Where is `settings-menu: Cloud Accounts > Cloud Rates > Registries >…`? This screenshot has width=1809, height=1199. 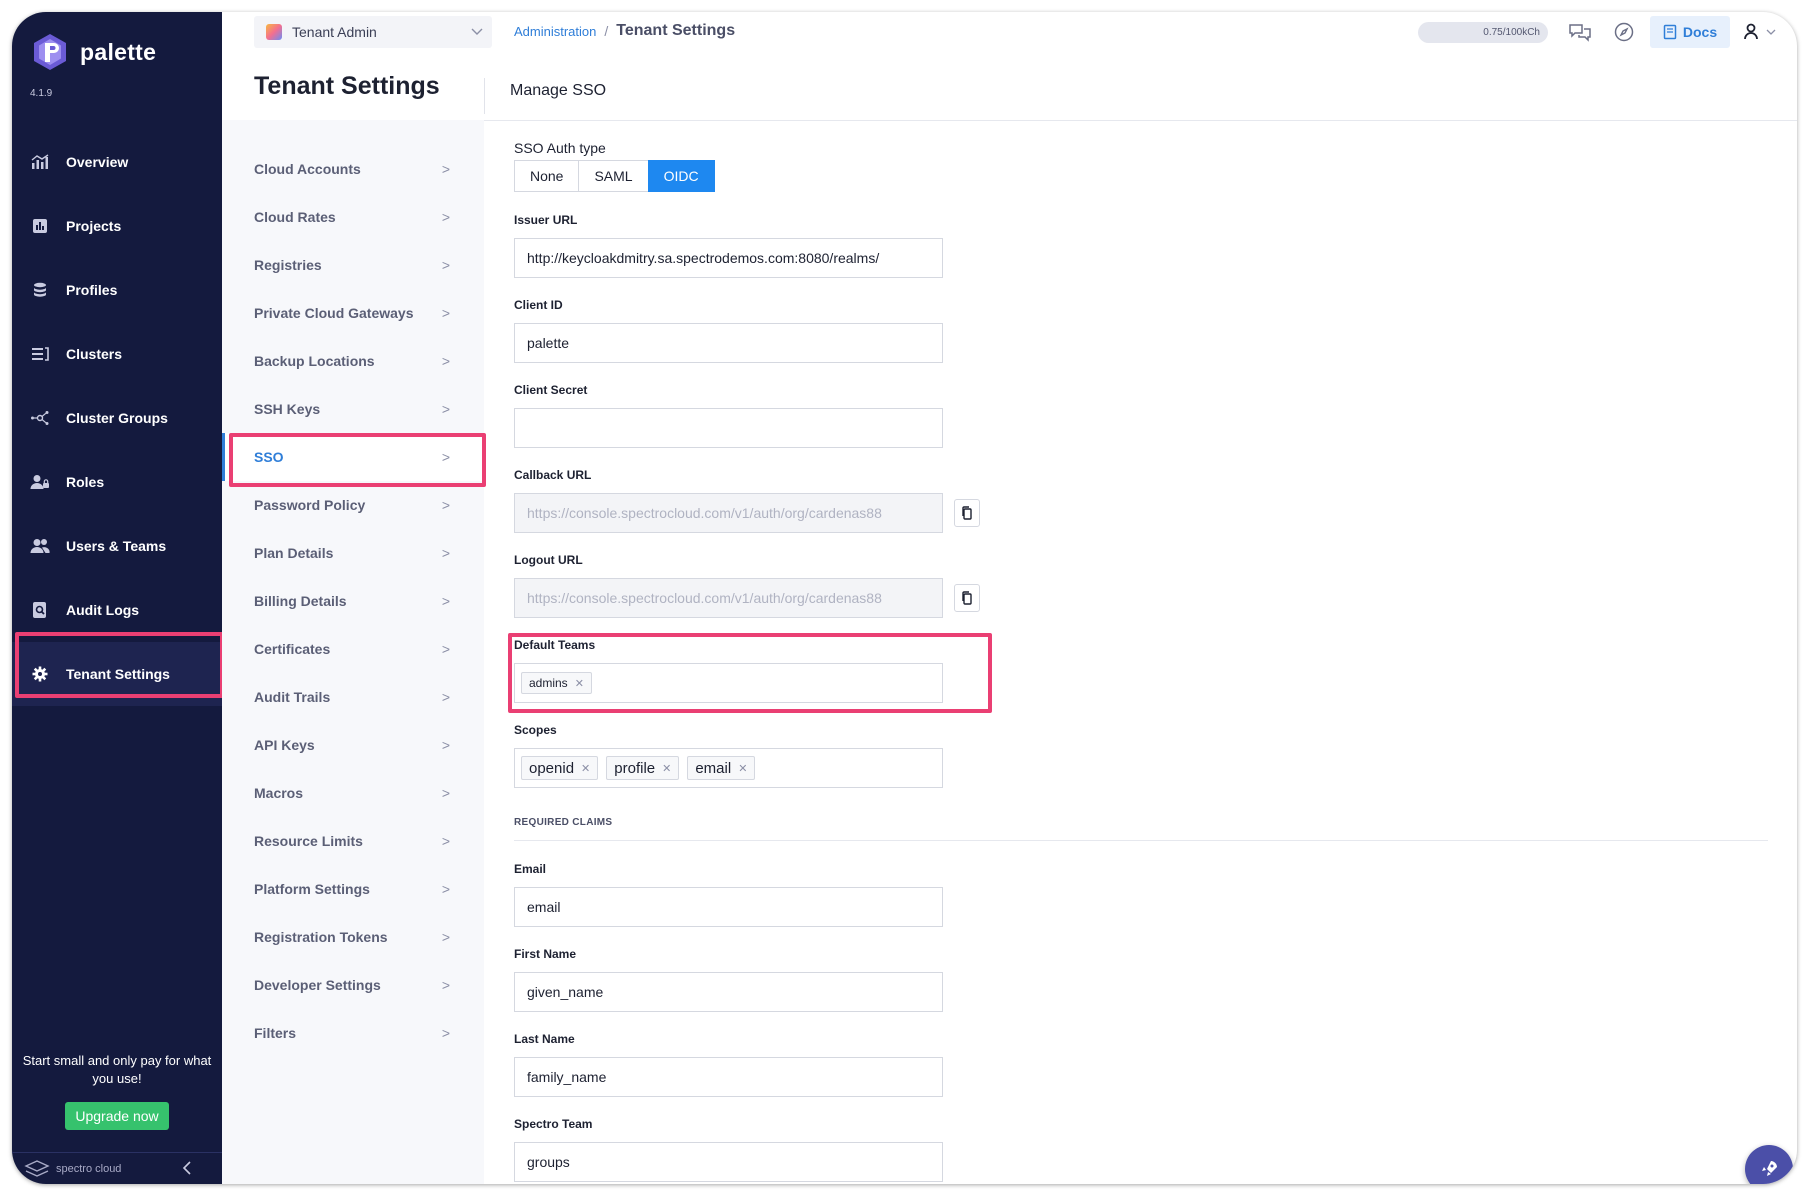 settings-menu: Cloud Accounts > Cloud Rates > Registries >… is located at coordinates (353, 601).